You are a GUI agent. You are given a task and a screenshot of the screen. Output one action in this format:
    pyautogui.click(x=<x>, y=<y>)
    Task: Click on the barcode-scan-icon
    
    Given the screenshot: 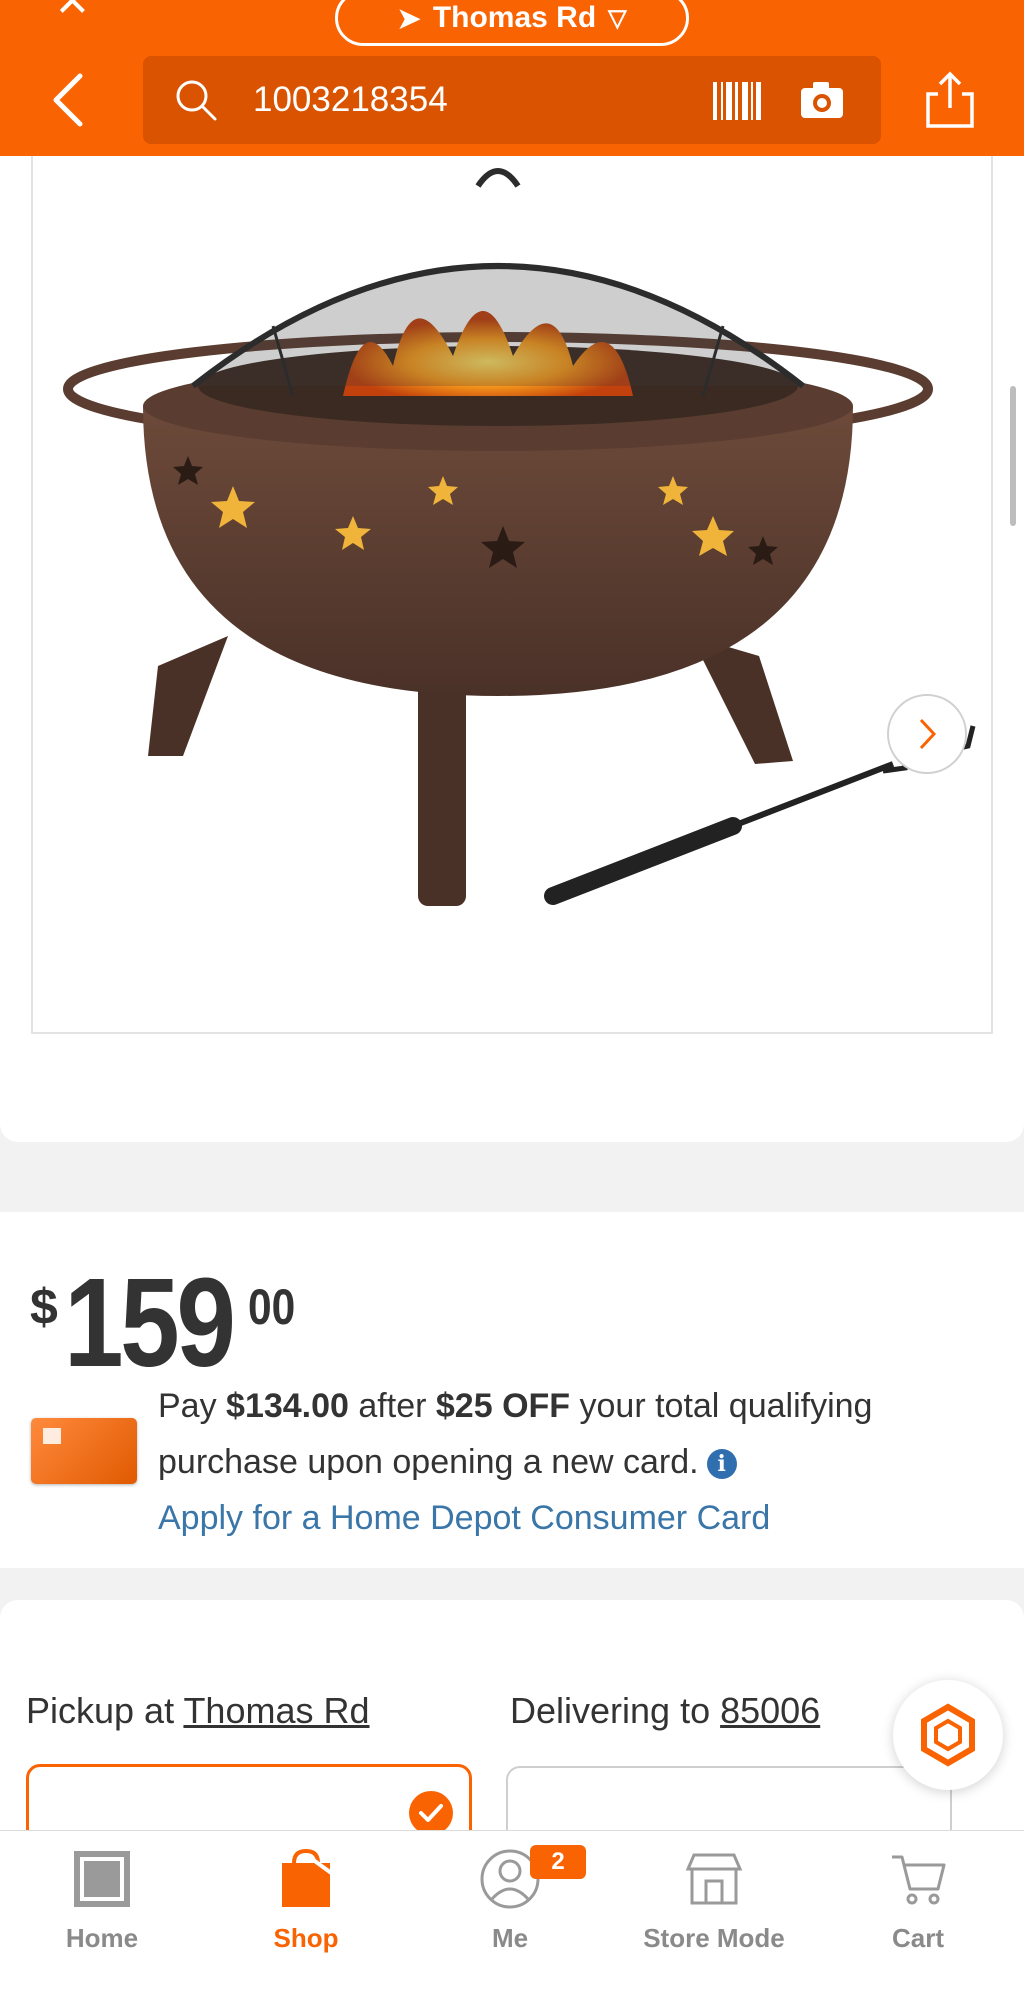 What is the action you would take?
    pyautogui.click(x=737, y=101)
    